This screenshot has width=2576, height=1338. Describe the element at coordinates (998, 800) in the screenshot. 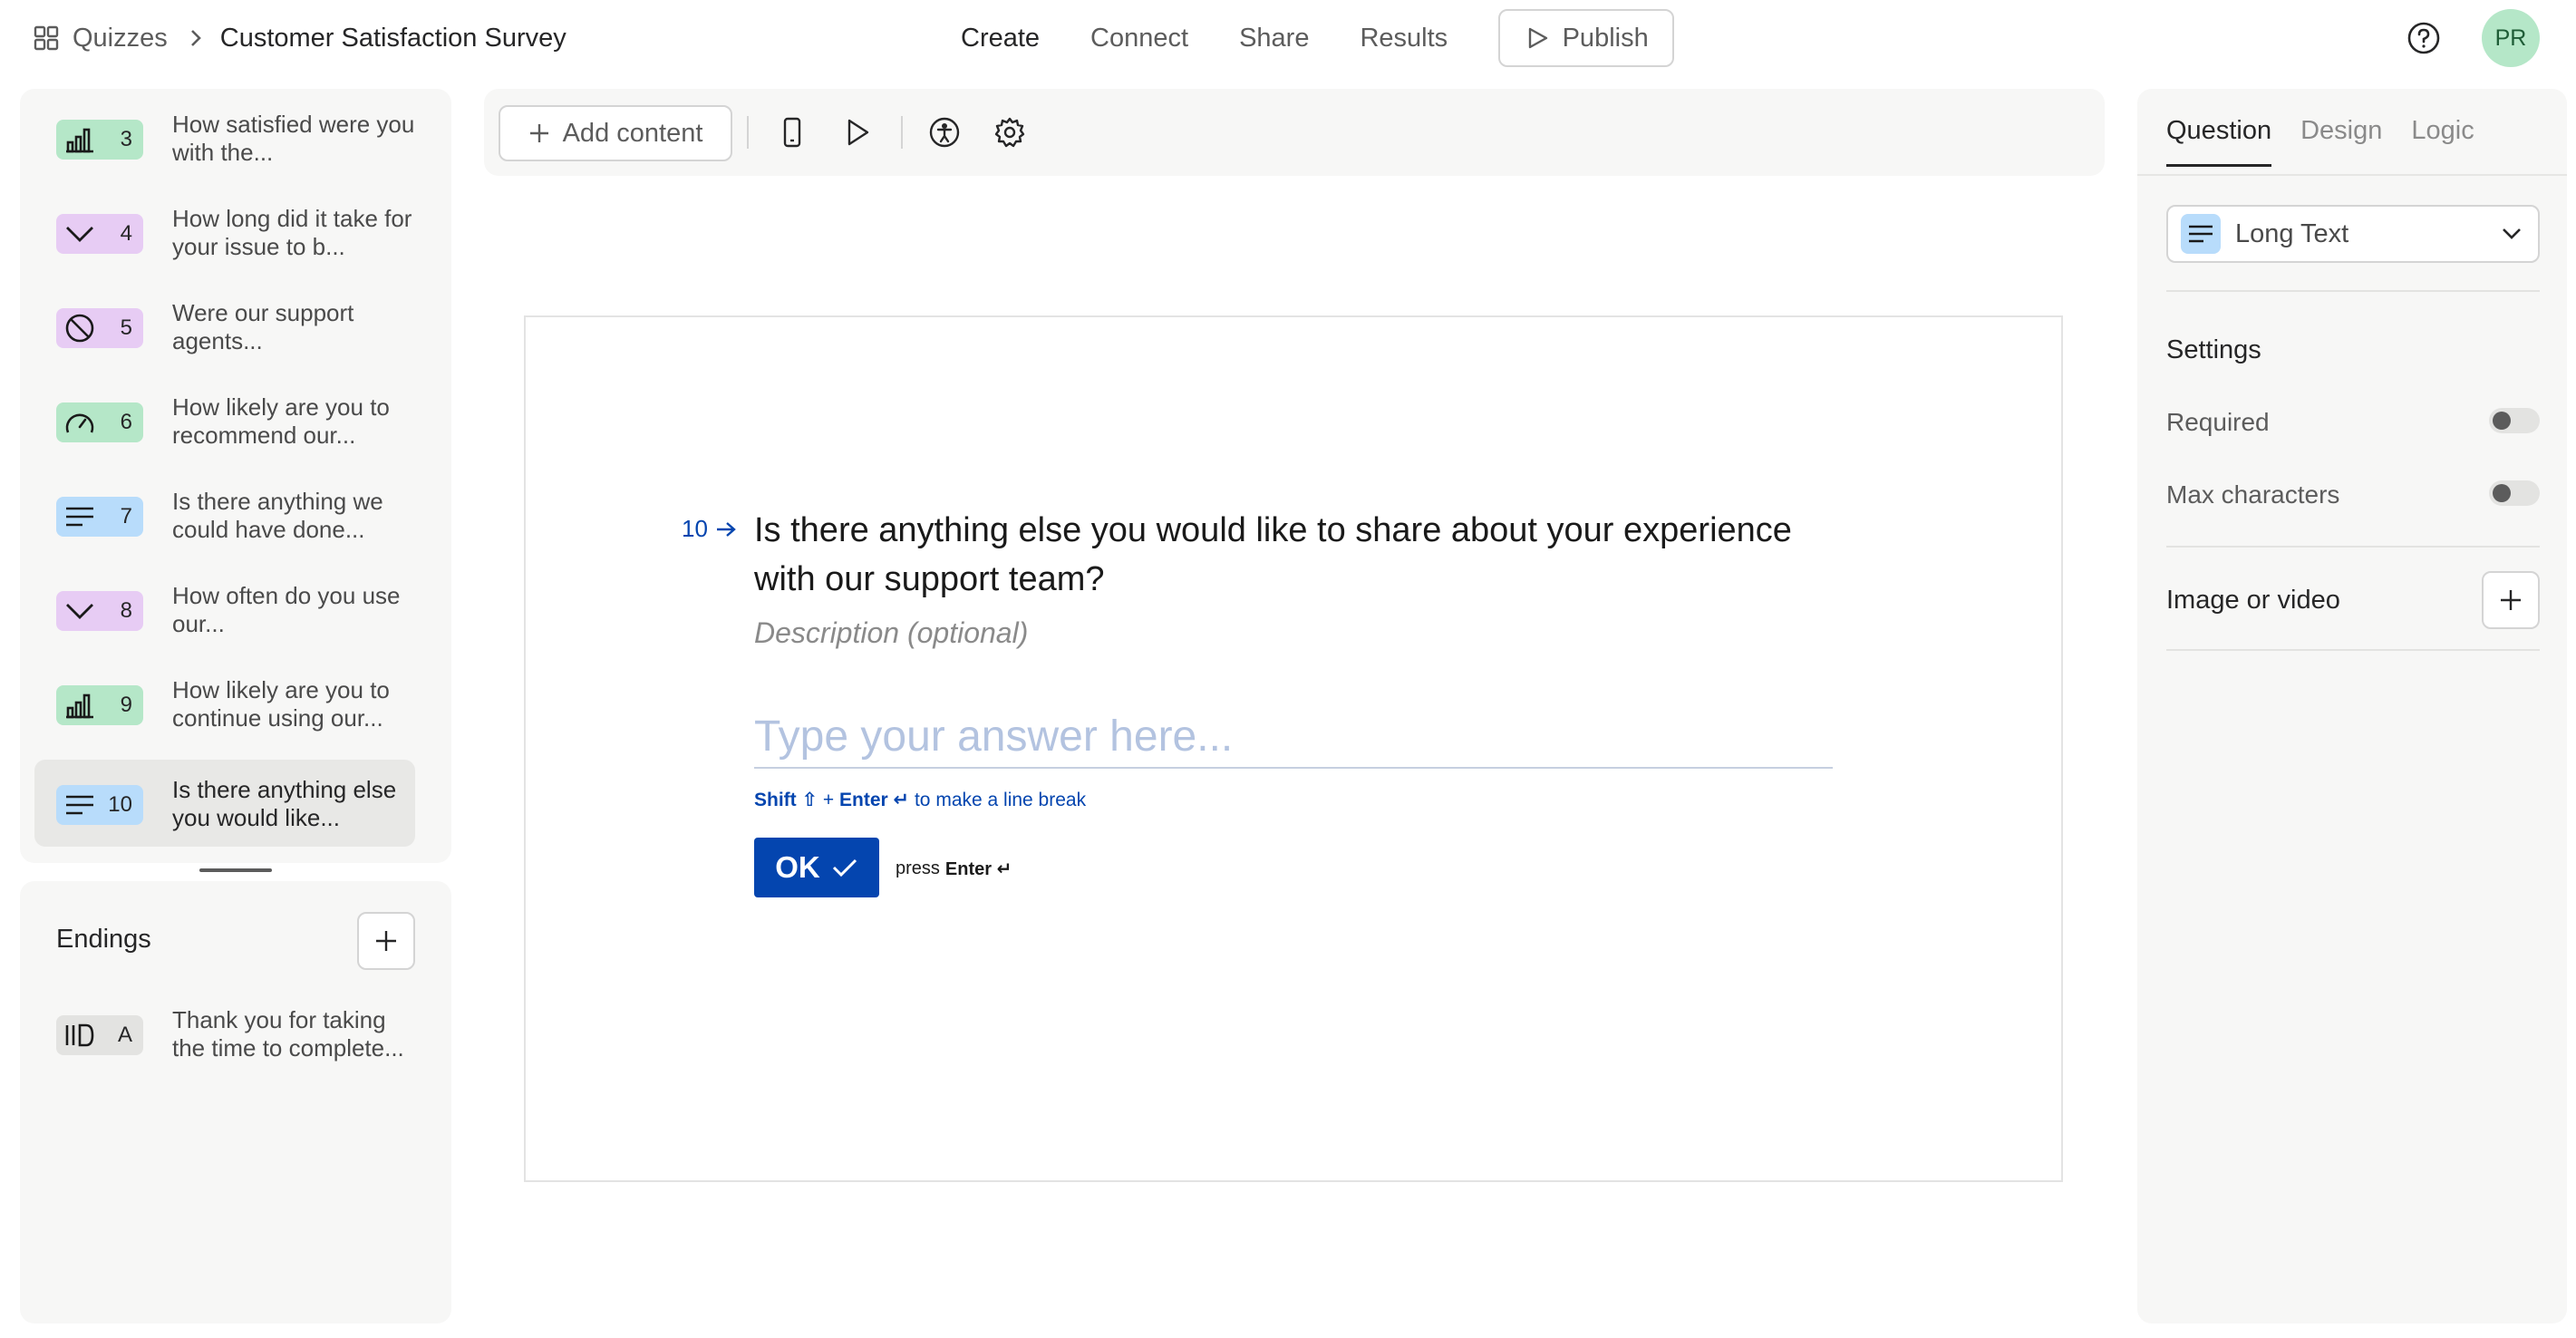

I see `hint-text: to make a line break` at that location.